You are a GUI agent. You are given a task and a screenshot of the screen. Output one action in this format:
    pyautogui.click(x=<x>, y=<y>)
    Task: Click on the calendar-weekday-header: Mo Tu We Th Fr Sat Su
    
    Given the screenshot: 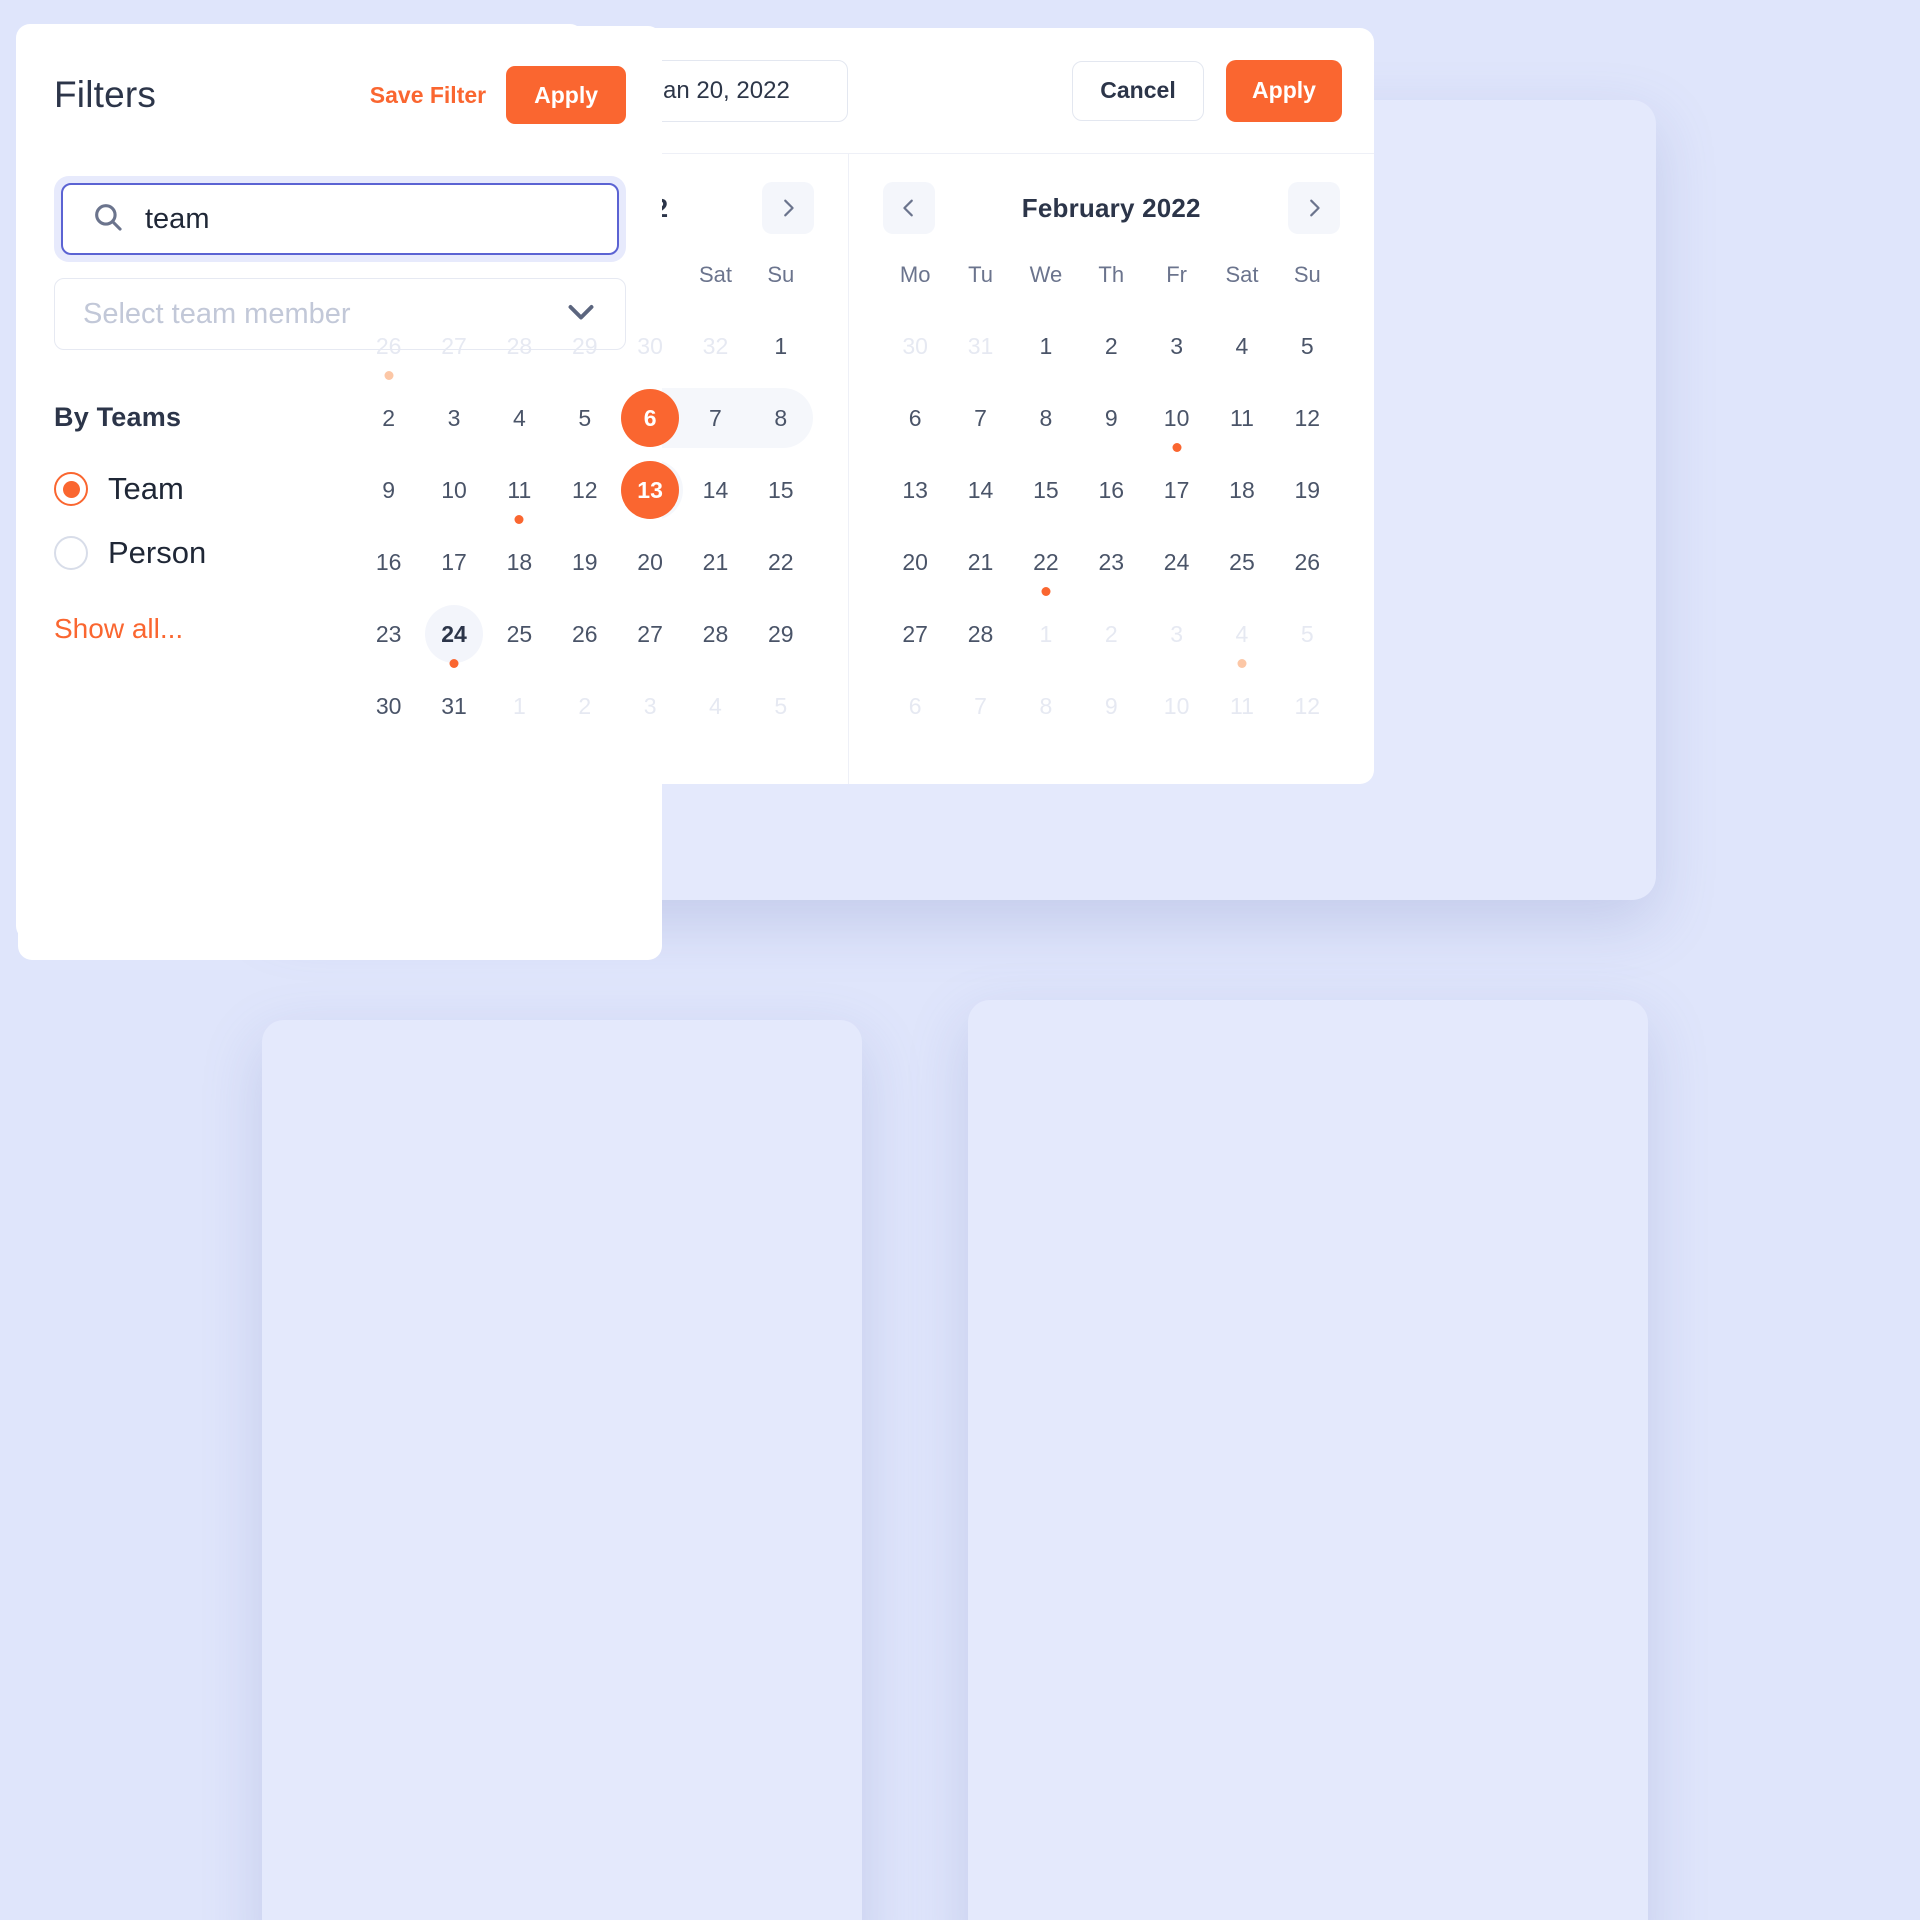 What is the action you would take?
    pyautogui.click(x=1112, y=275)
    